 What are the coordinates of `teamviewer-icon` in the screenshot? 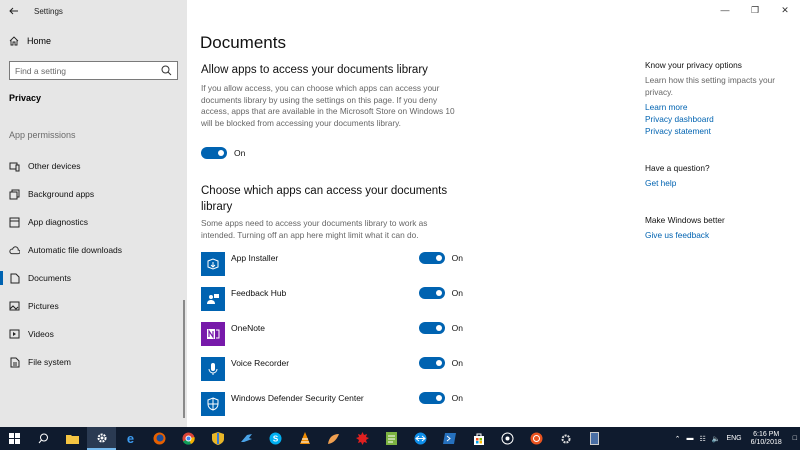 It's located at (420, 438).